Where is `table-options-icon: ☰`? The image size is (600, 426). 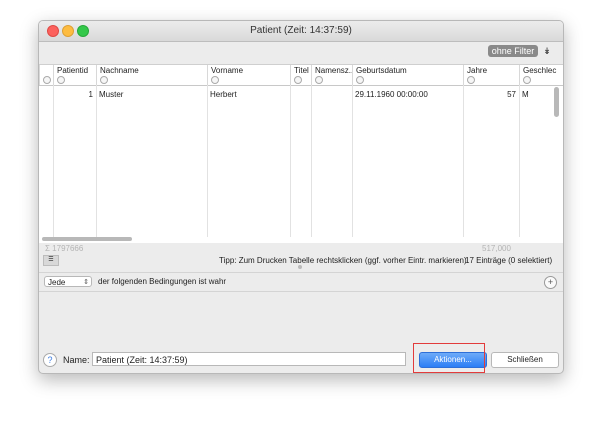
table-options-icon: ☰ is located at coordinates (51, 260).